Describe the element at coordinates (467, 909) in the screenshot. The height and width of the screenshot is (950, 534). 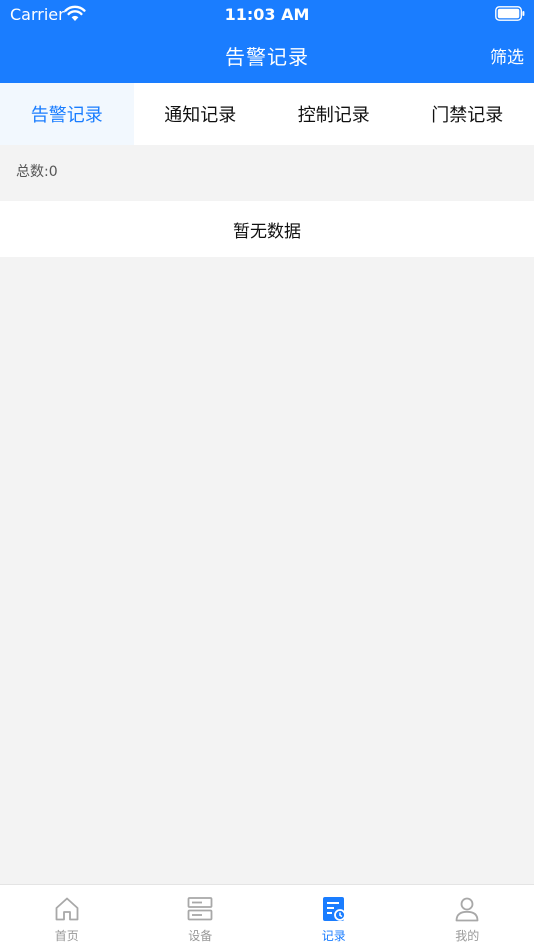
I see `user-icon` at that location.